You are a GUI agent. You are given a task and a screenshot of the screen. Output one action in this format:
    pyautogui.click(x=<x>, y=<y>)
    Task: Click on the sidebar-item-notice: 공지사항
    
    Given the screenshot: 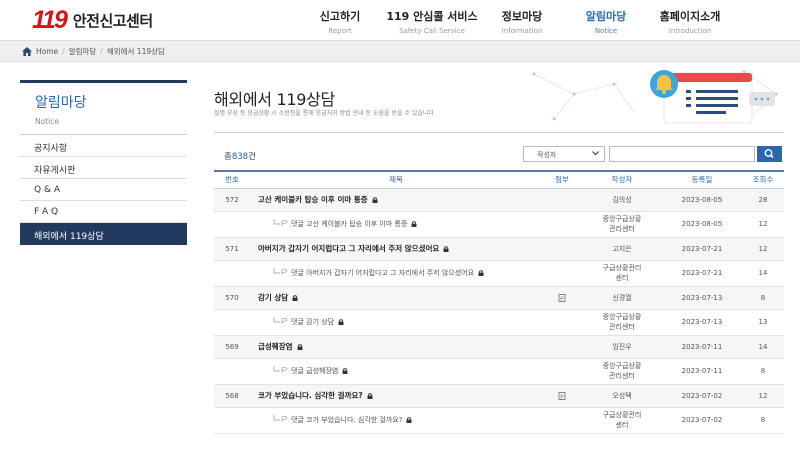 What is the action you would take?
    pyautogui.click(x=103, y=146)
    